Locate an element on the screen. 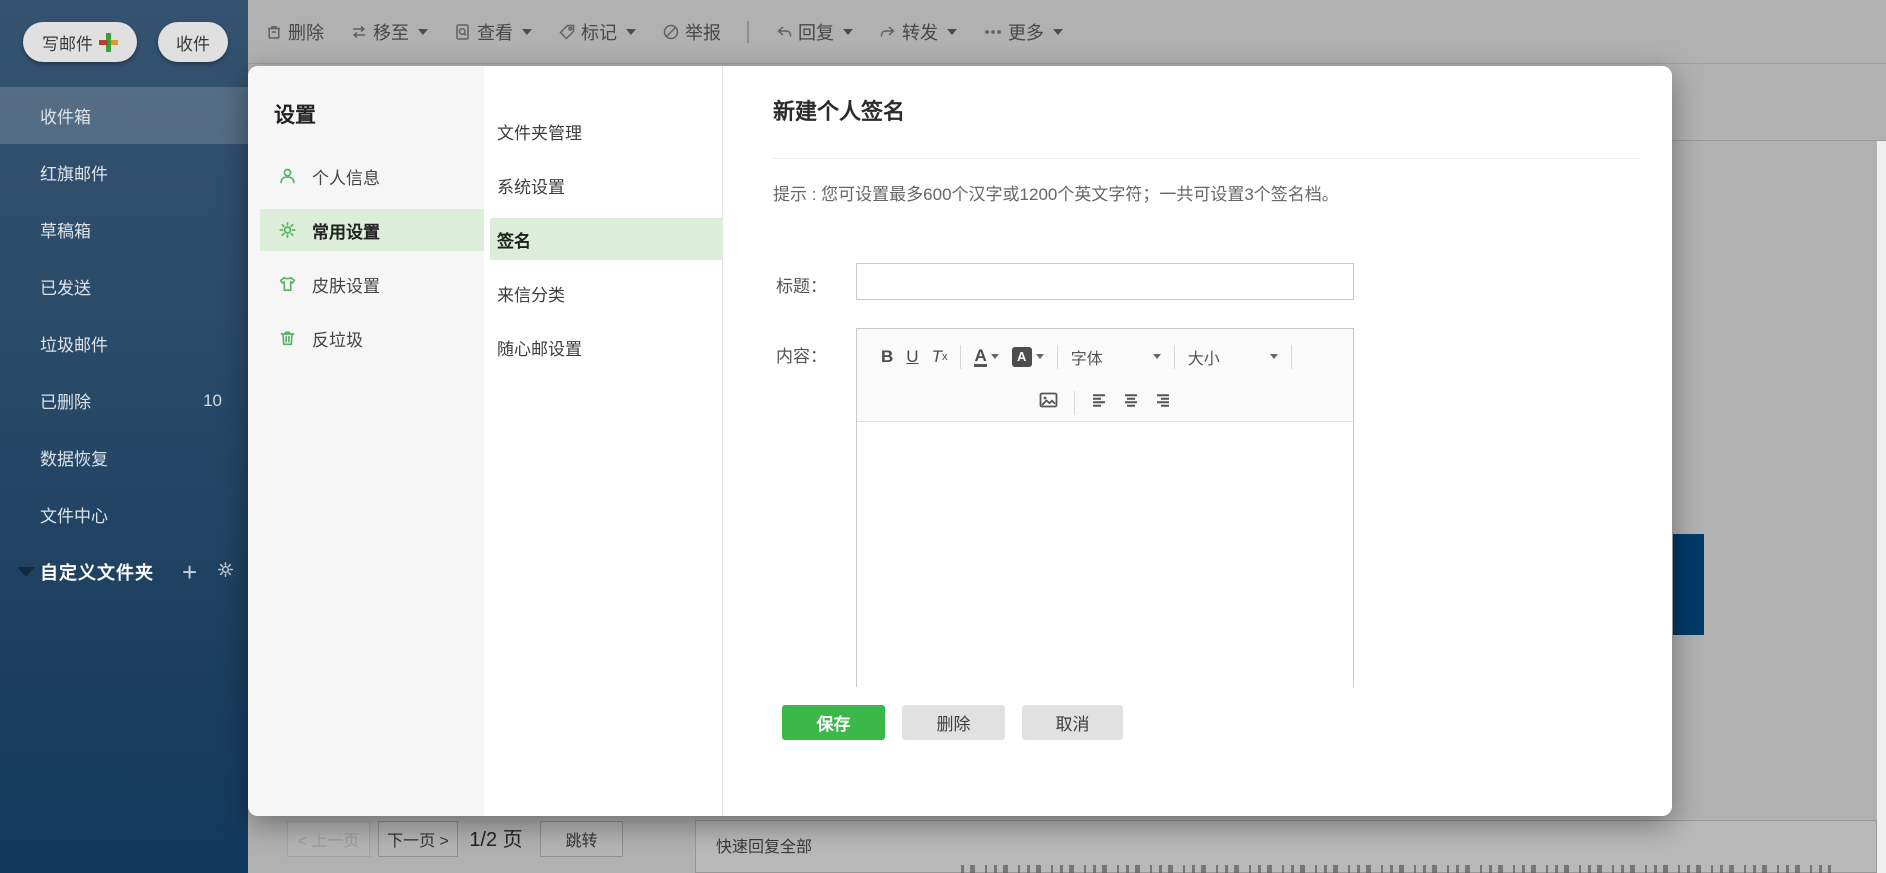 Image resolution: width=1886 pixels, height=873 pixels. quick-reply-box: 快速回复全部 is located at coordinates (1286, 846).